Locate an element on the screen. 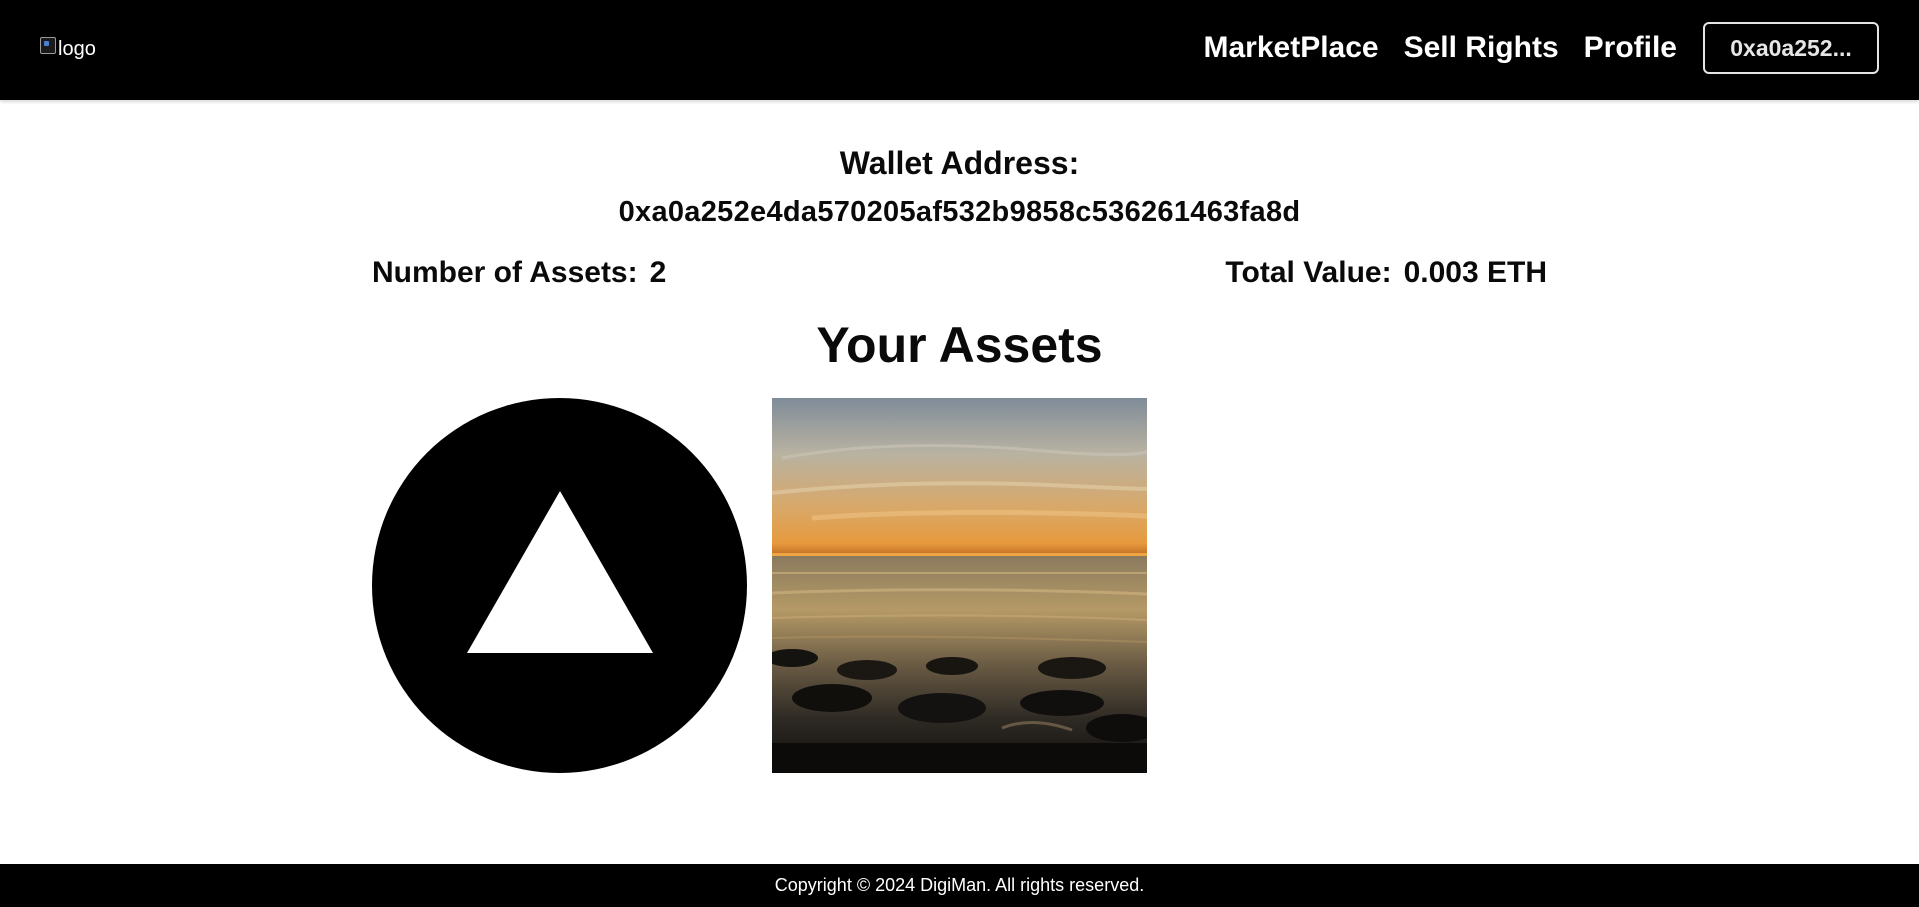  broken-image-icon is located at coordinates (48, 45).